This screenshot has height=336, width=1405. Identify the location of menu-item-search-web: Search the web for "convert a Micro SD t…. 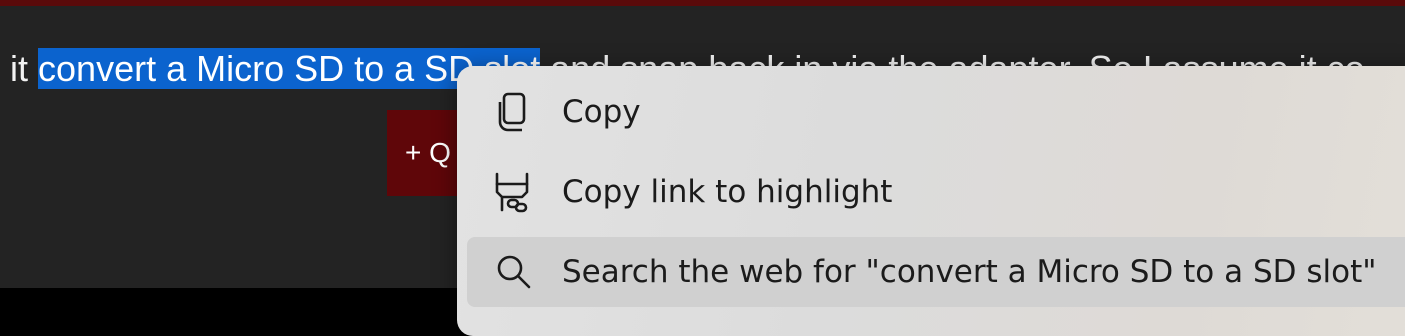
(936, 272).